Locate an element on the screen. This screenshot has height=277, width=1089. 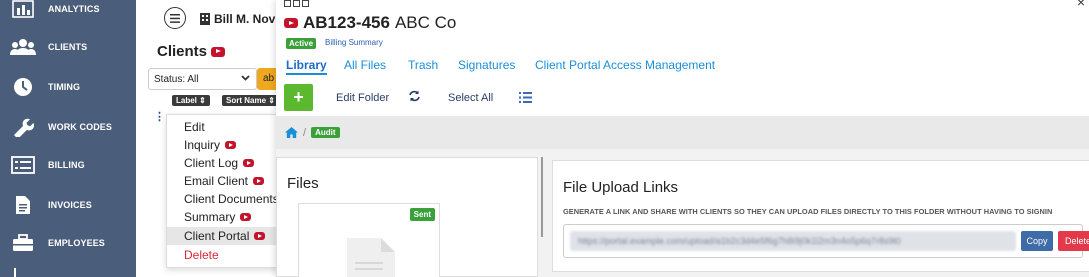
menu-item-label: Client Documents is located at coordinates (231, 199).